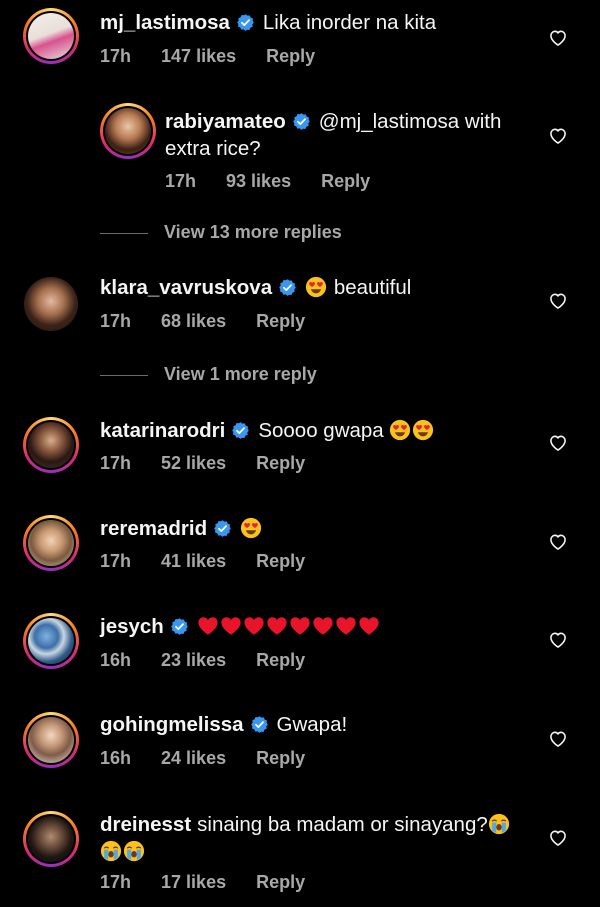 Image resolution: width=600 pixels, height=907 pixels. What do you see at coordinates (193, 561) in the screenshot?
I see `likes-count: 41 likes` at bounding box center [193, 561].